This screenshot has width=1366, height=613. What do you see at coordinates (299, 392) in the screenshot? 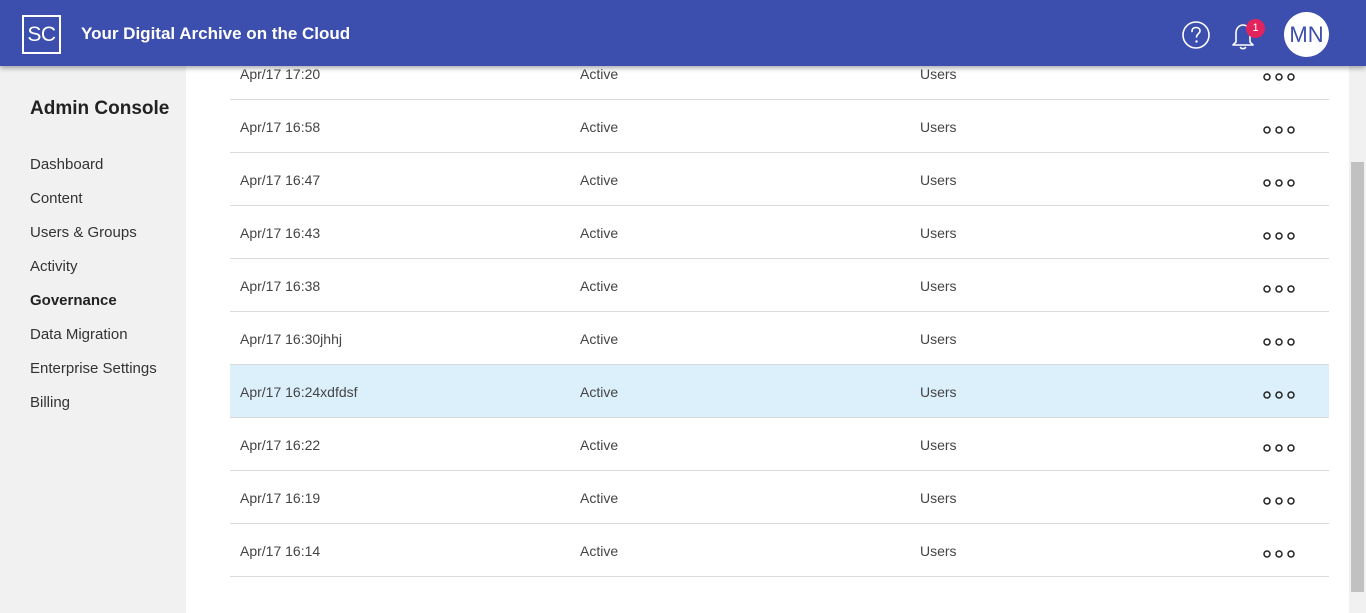
I see `row-date: Apr/17 16:24xdfdsf` at bounding box center [299, 392].